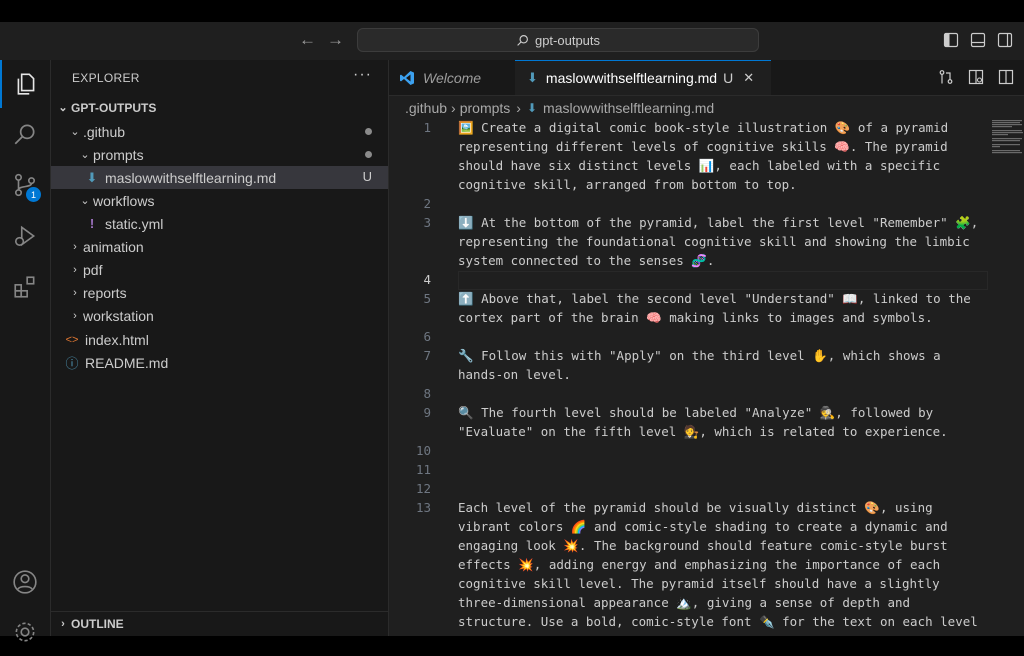 This screenshot has width=1024, height=656. I want to click on tree-item-label: animation, so click(113, 246).